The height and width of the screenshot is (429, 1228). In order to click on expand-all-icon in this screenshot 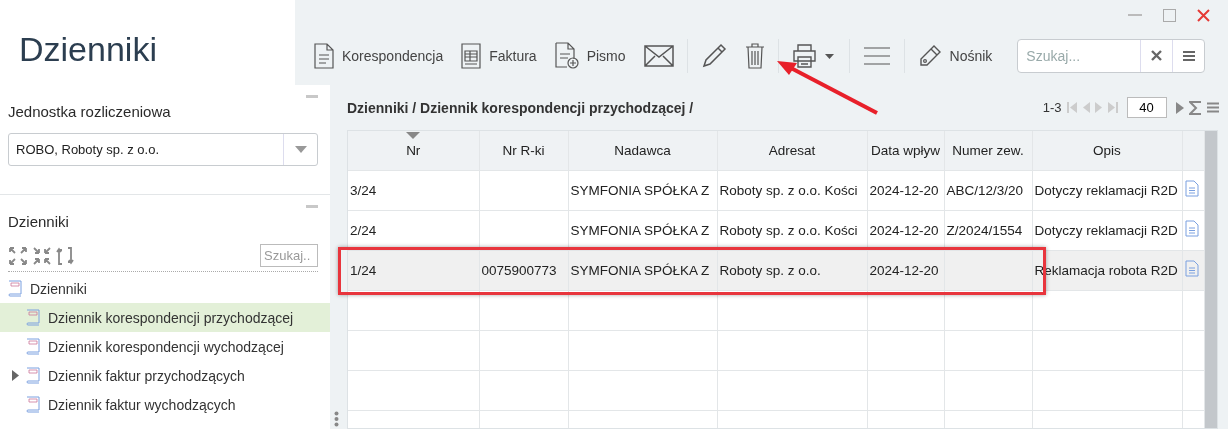, I will do `click(18, 255)`.